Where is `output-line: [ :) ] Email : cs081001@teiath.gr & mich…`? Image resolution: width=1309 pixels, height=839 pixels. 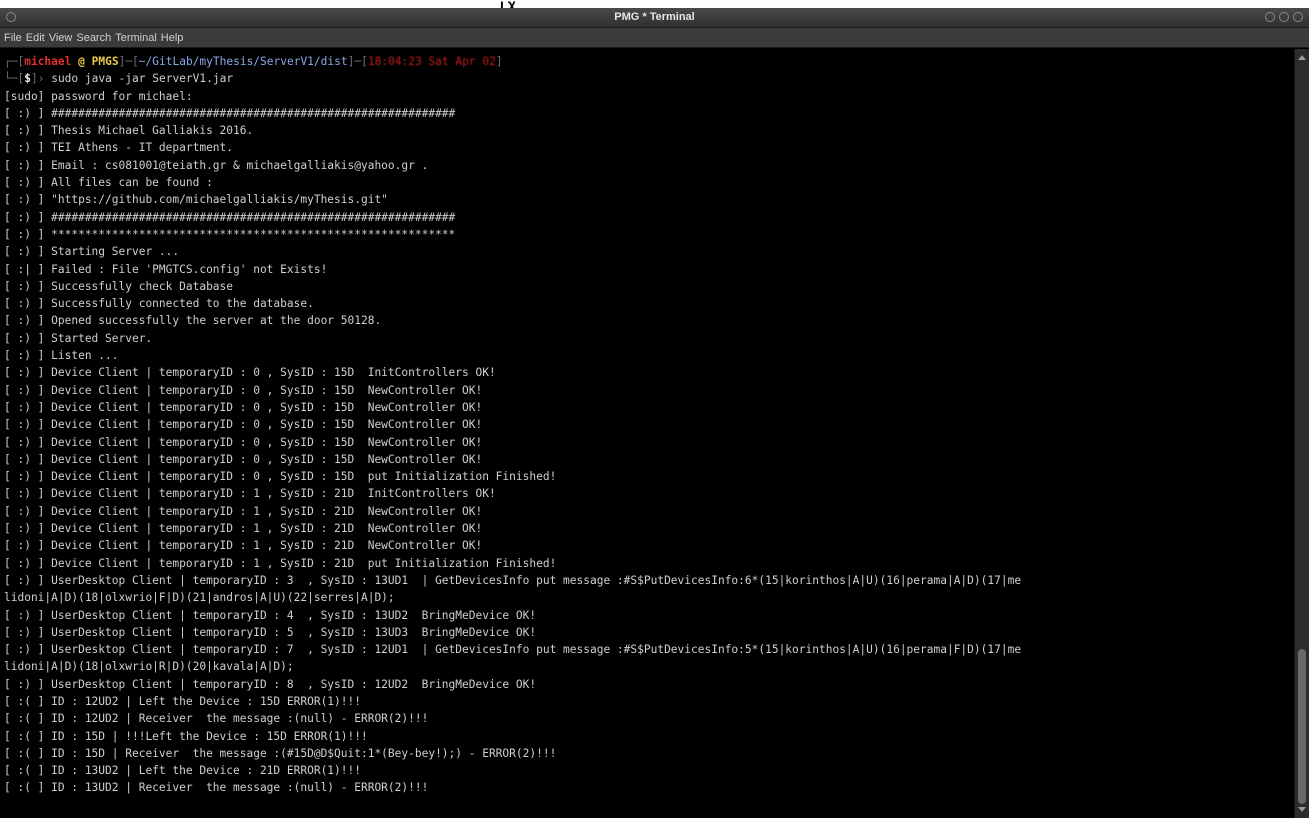 output-line: [ :) ] Email : cs081001@teiath.gr & mich… is located at coordinates (216, 165).